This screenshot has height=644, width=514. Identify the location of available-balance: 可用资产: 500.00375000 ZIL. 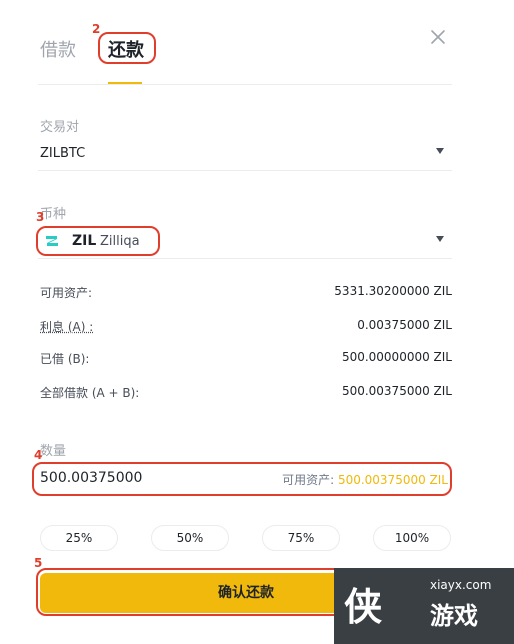
(365, 479).